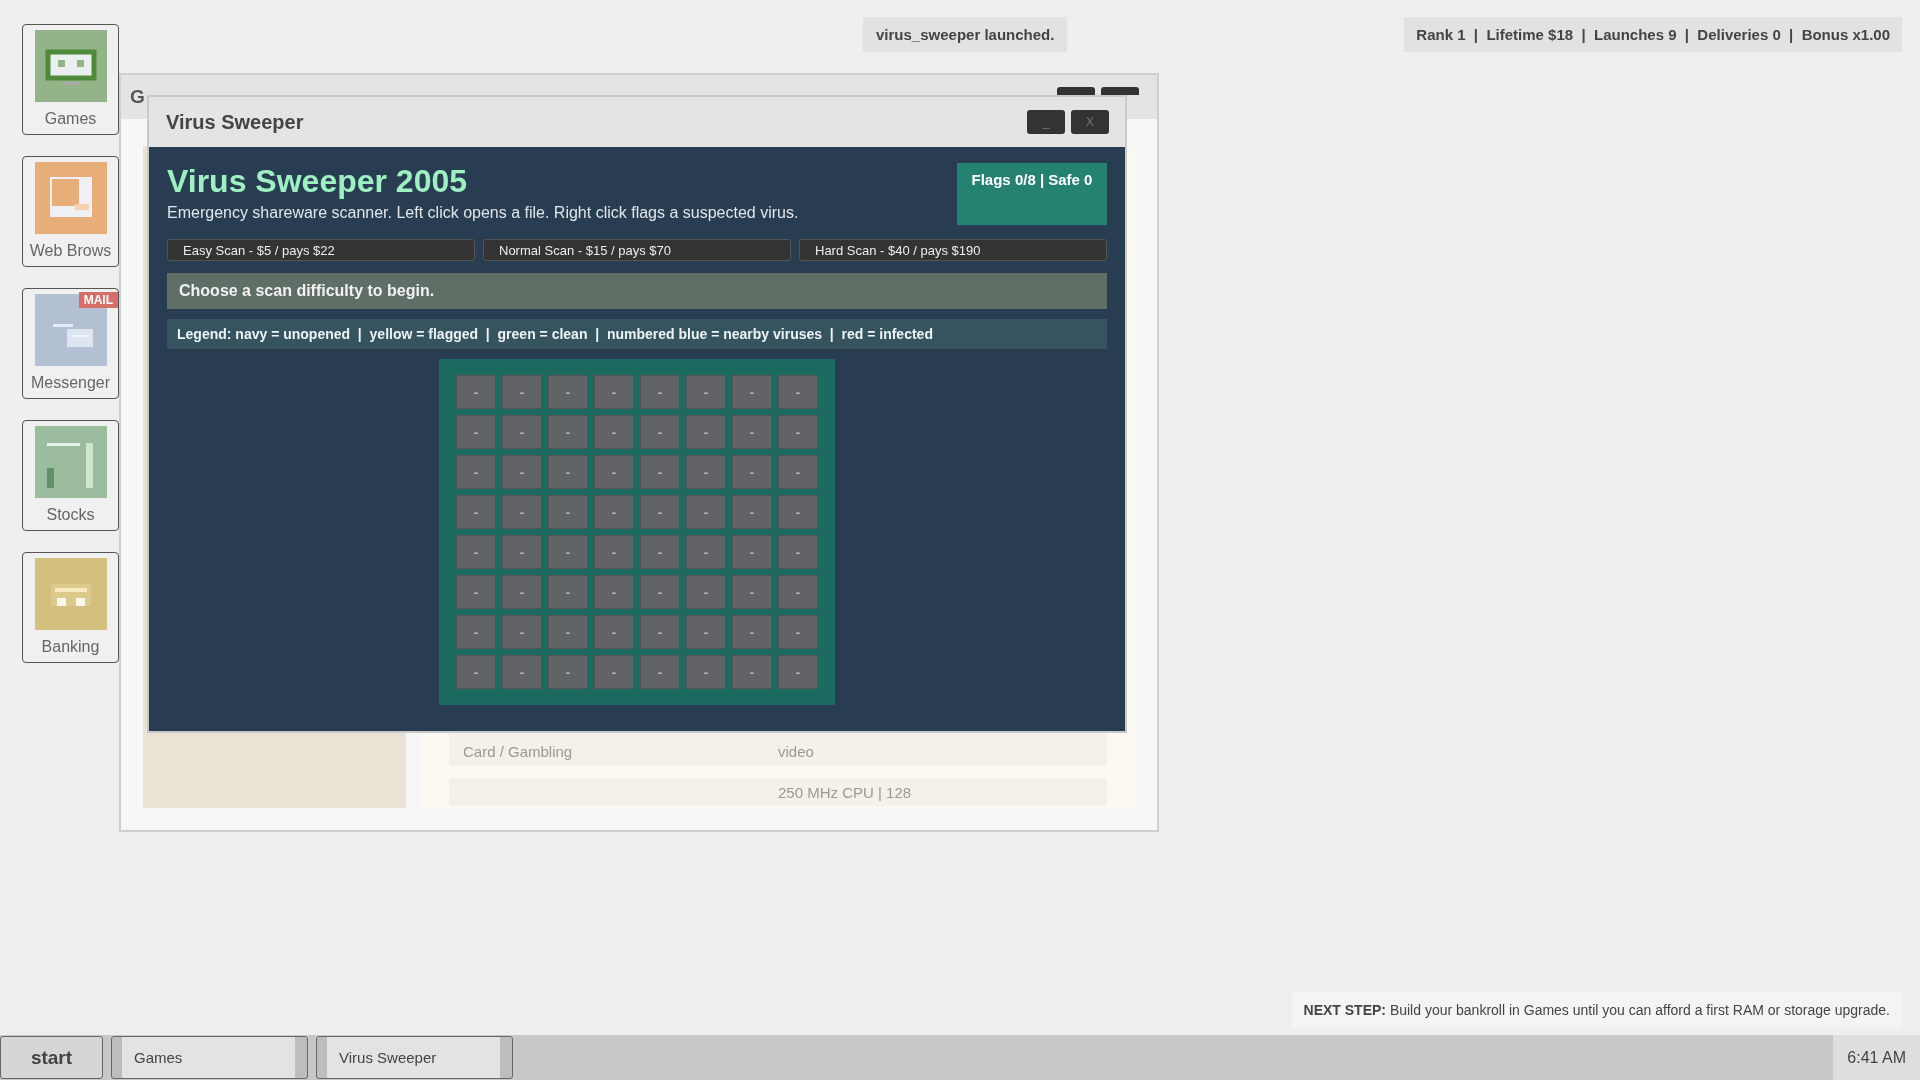  Describe the element at coordinates (953, 250) in the screenshot. I see `difficulty-button: Hard Scan - $40 / pays $190` at that location.